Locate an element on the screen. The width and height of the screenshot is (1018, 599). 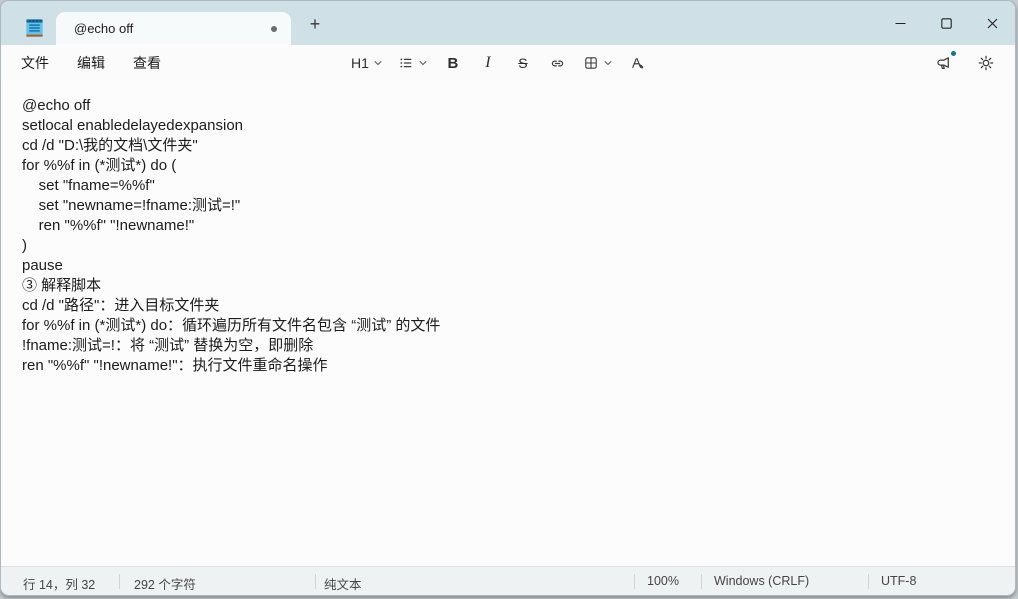
menu-bar: 文件 编辑 查看 is located at coordinates (86, 63).